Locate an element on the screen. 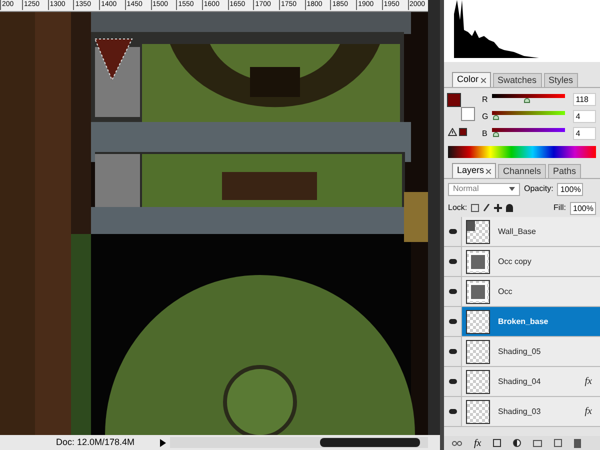  folder-icon is located at coordinates (537, 443).